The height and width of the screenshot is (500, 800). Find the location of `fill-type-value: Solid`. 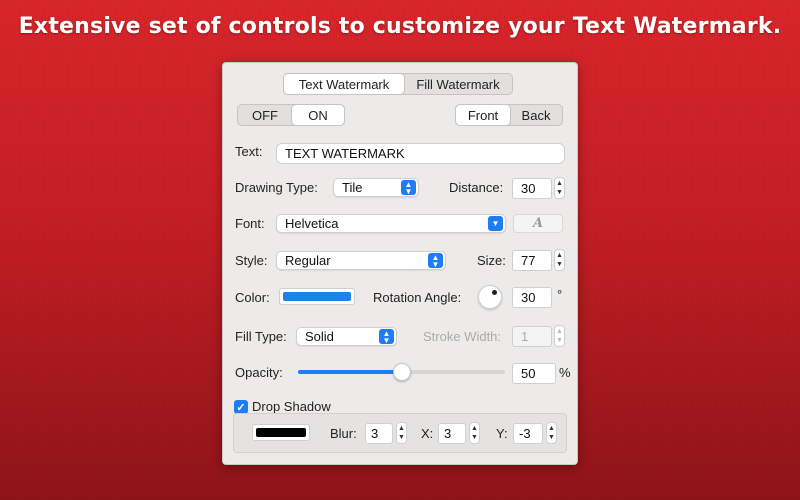

fill-type-value: Solid is located at coordinates (319, 336).